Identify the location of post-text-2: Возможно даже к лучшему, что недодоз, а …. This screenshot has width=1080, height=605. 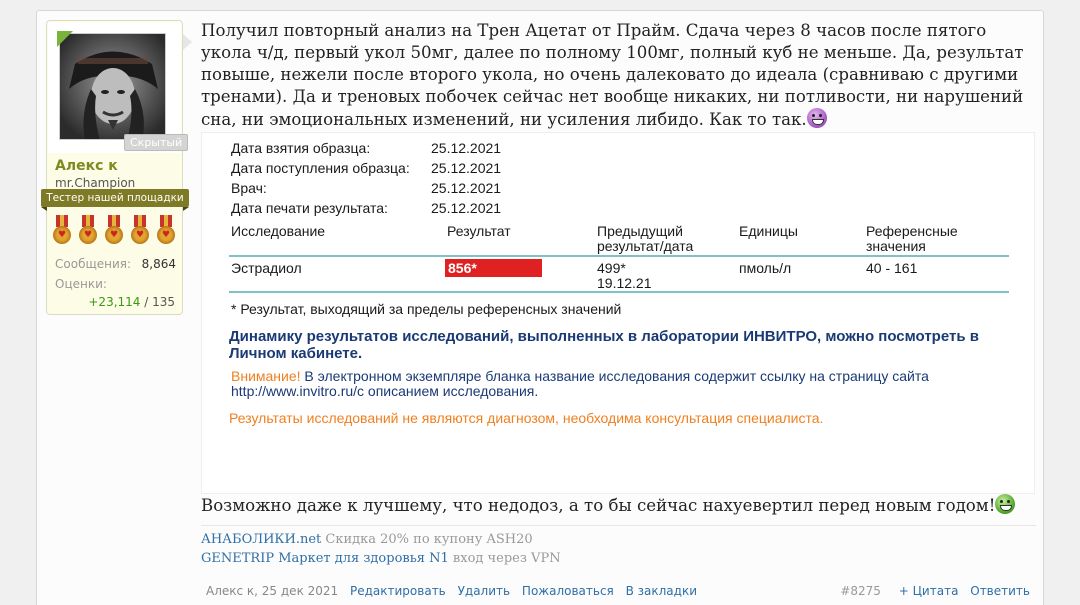
(598, 505).